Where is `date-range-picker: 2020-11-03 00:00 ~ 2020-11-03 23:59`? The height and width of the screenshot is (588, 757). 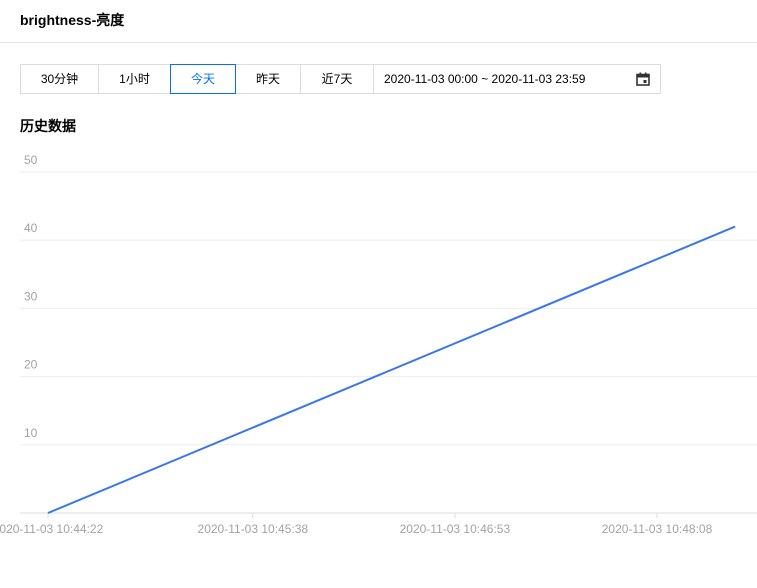
date-range-picker: 2020-11-03 00:00 ~ 2020-11-03 23:59 is located at coordinates (517, 79).